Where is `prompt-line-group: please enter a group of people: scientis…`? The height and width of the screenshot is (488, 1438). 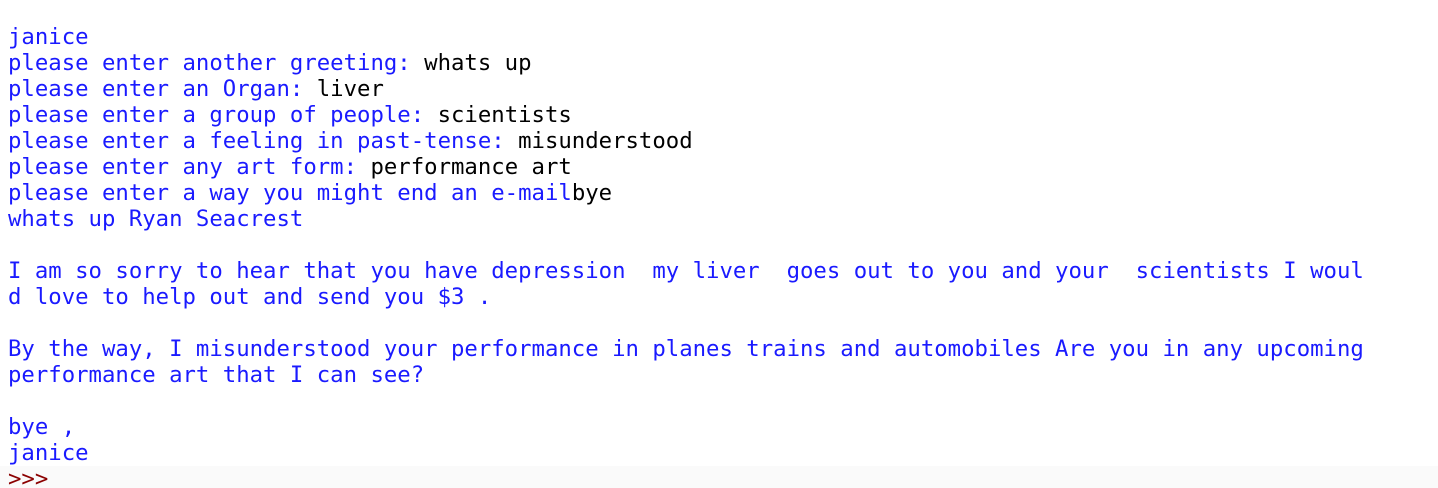 prompt-line-group: please enter a group of people: scientis… is located at coordinates (723, 115).